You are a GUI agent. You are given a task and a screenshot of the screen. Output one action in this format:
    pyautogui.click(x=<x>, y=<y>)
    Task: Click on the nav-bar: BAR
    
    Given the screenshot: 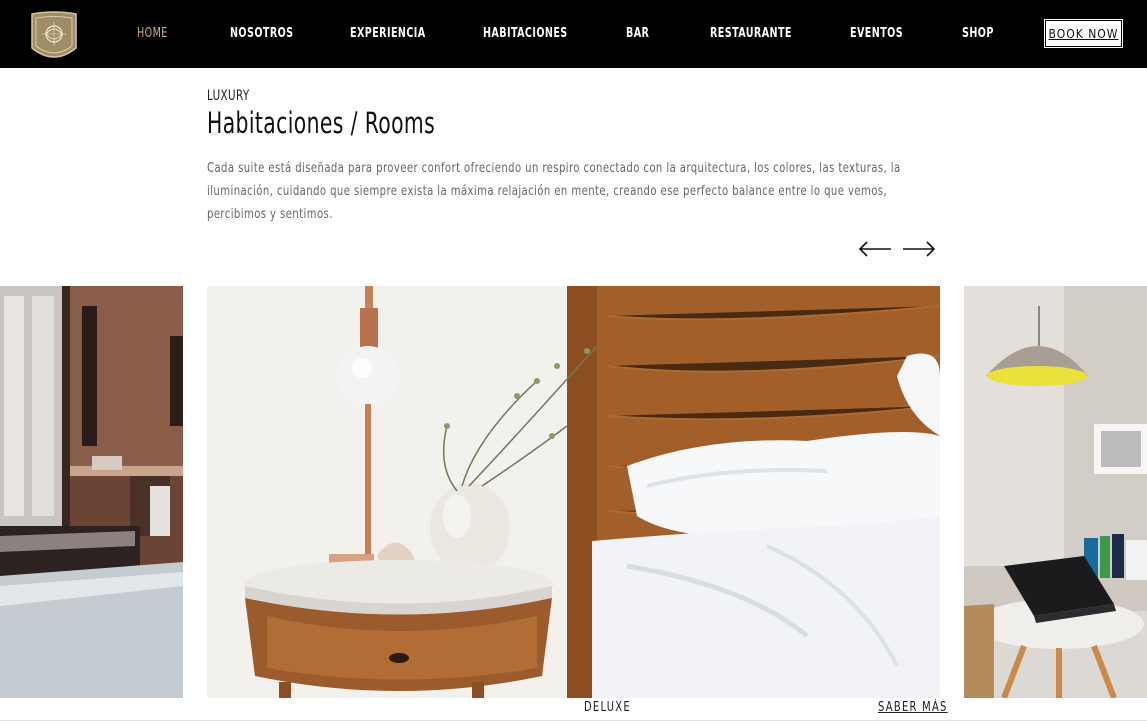 What is the action you would take?
    pyautogui.click(x=637, y=33)
    